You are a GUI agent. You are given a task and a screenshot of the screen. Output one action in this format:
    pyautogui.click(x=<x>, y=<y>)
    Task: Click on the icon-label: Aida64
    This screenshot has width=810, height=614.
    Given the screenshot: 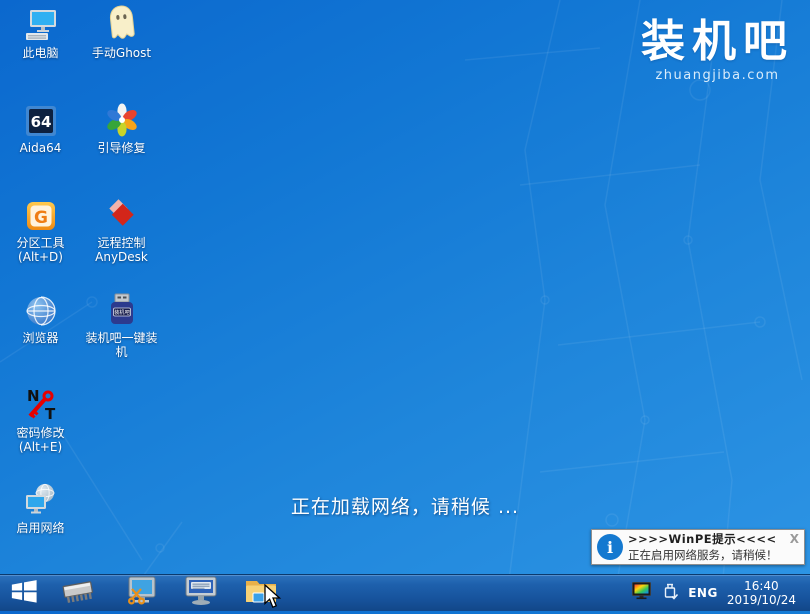 What is the action you would take?
    pyautogui.click(x=40, y=148)
    